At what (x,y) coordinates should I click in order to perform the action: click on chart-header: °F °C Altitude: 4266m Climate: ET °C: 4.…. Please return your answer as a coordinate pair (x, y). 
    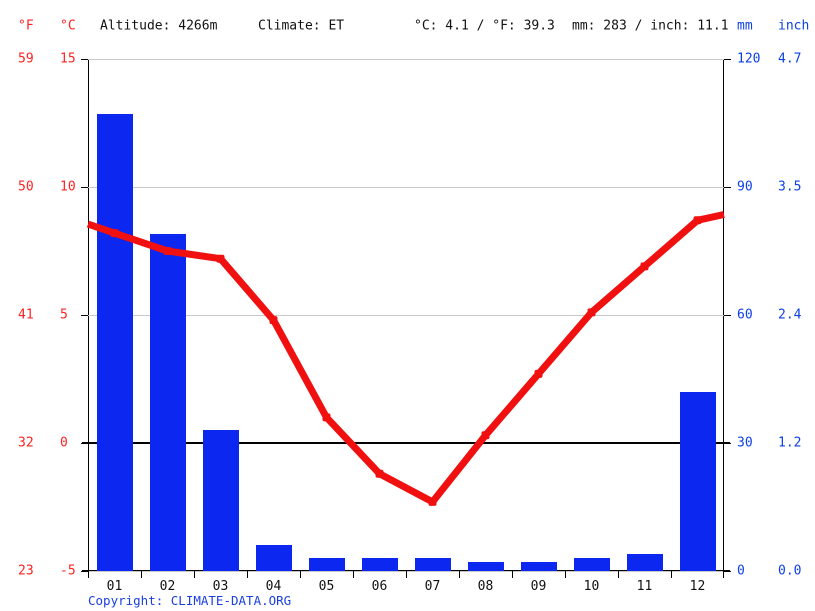
    Looking at the image, I should click on (407, 23).